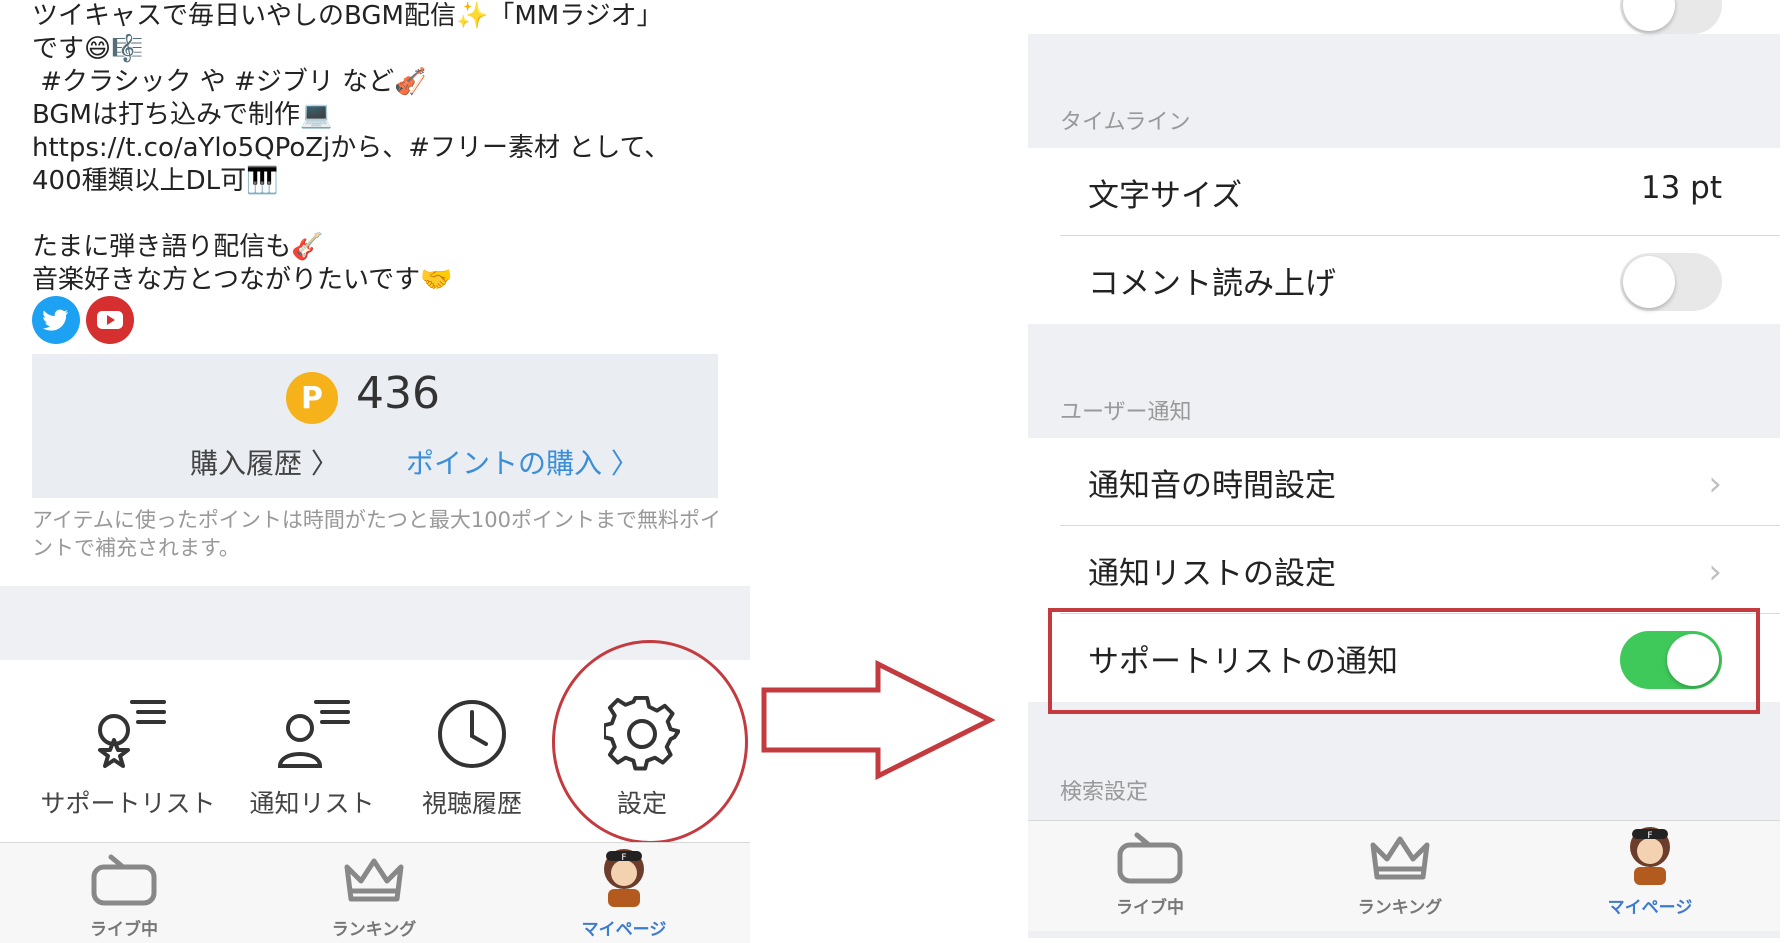 The image size is (1792, 943). Describe the element at coordinates (128, 803) in the screenshot. I see `menu-label: サポートリスト` at that location.